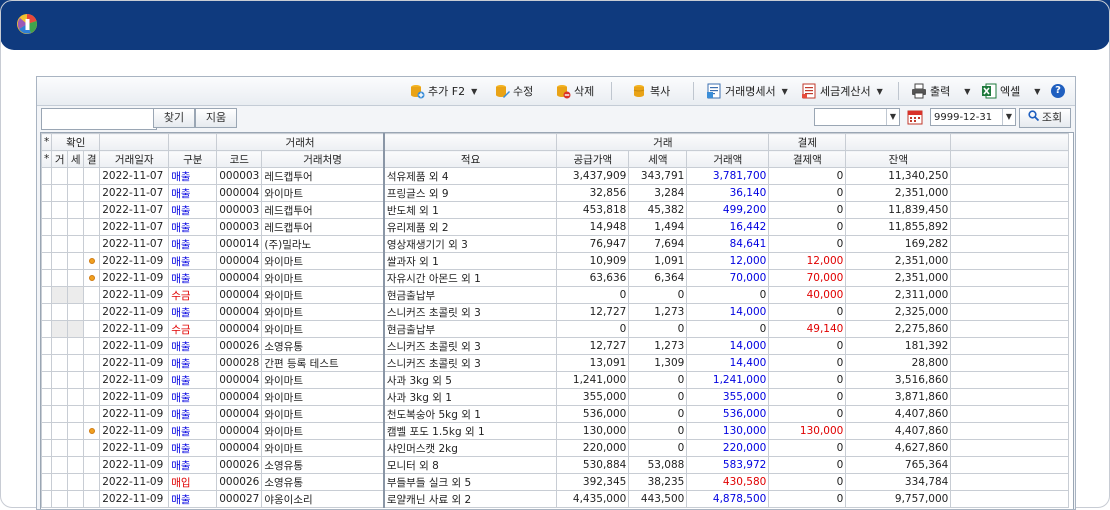  Describe the element at coordinates (747, 91) in the screenshot. I see `statement-button: 거래명세서 ▼` at that location.